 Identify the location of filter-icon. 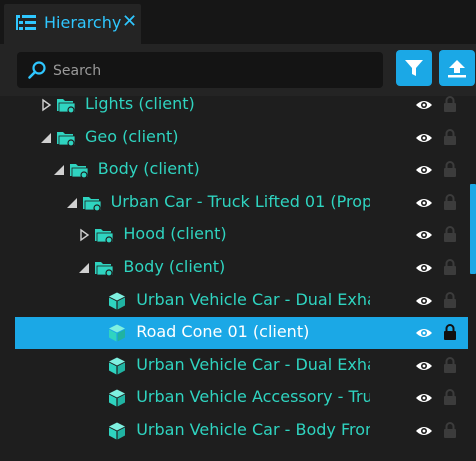
(414, 68).